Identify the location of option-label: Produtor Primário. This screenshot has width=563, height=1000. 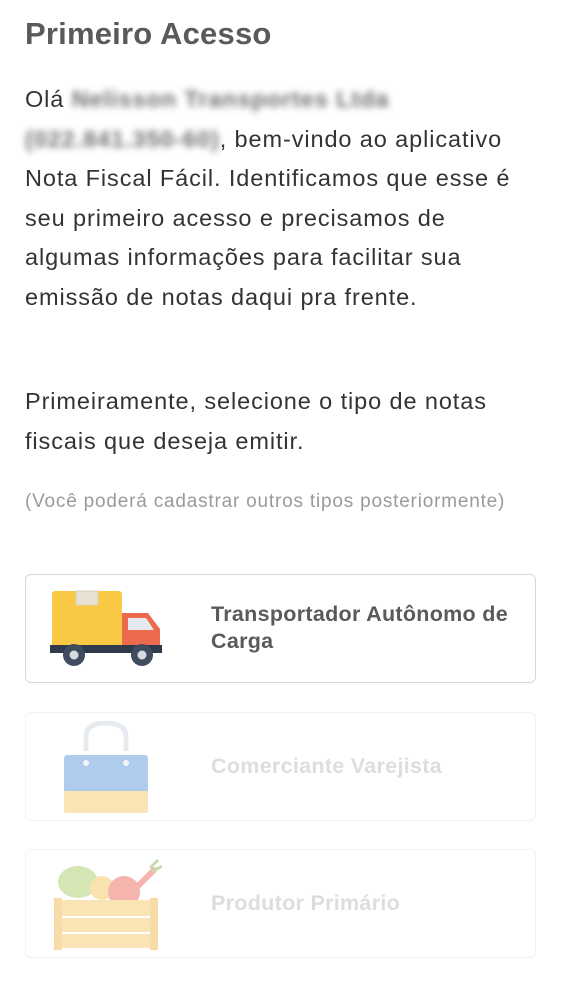
(306, 902).